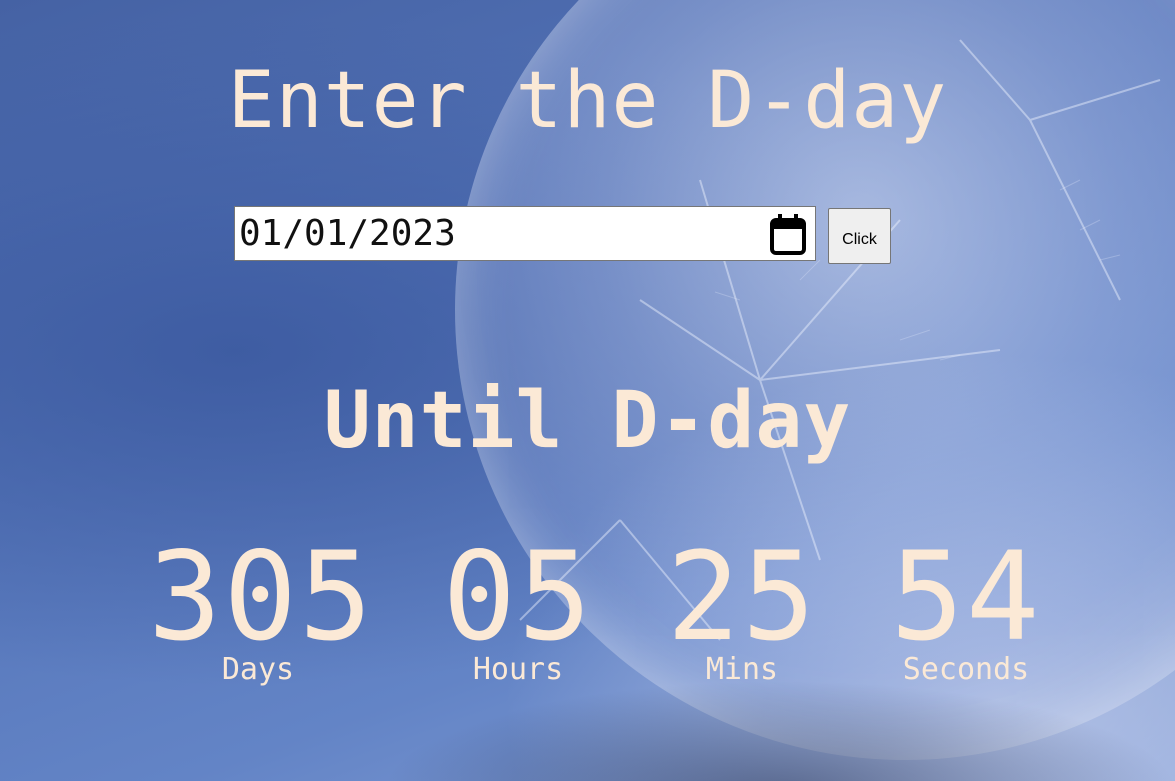 The height and width of the screenshot is (781, 1175). Describe the element at coordinates (525, 233) in the screenshot. I see `date-input: 01/01/2023` at that location.